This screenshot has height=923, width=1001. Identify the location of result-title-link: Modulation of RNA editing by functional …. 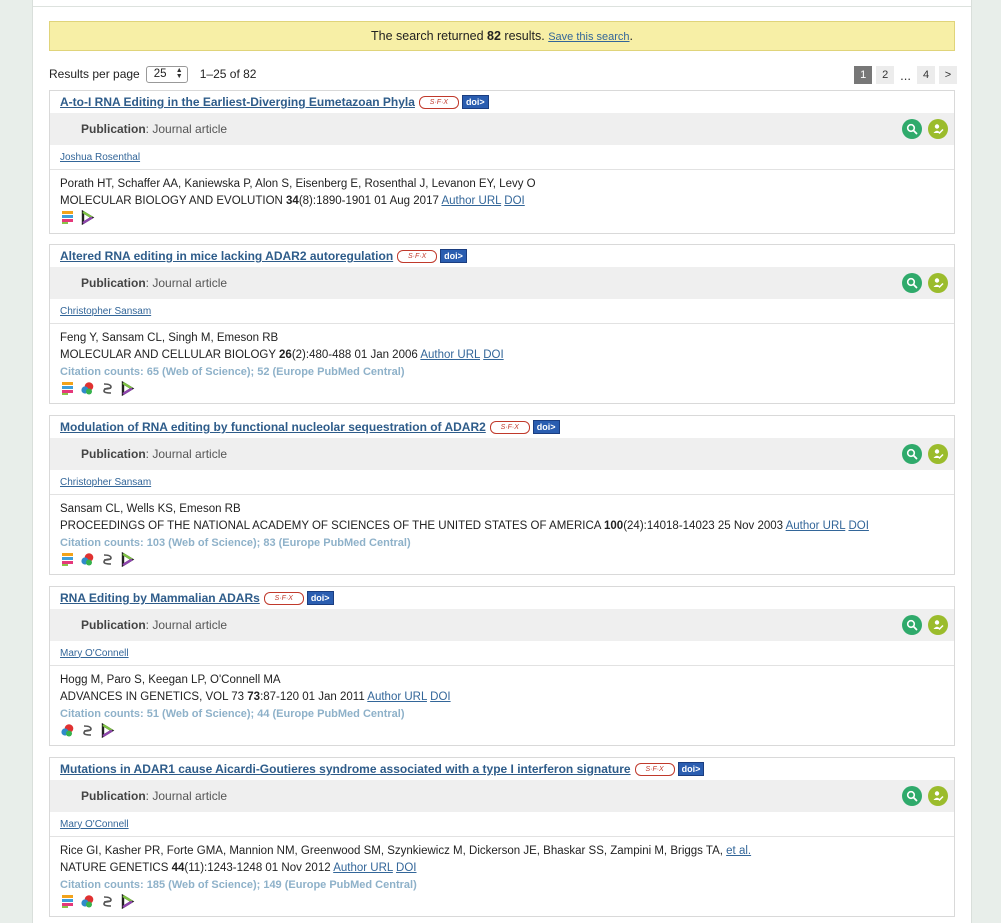
(273, 427).